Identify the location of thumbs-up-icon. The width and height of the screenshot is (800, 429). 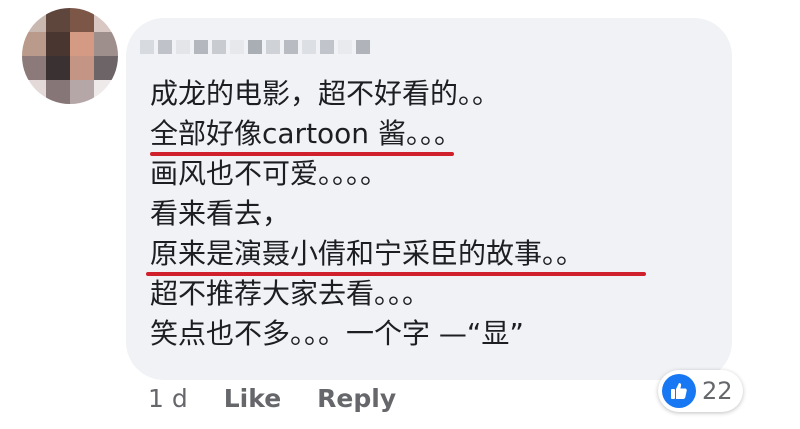
(679, 391).